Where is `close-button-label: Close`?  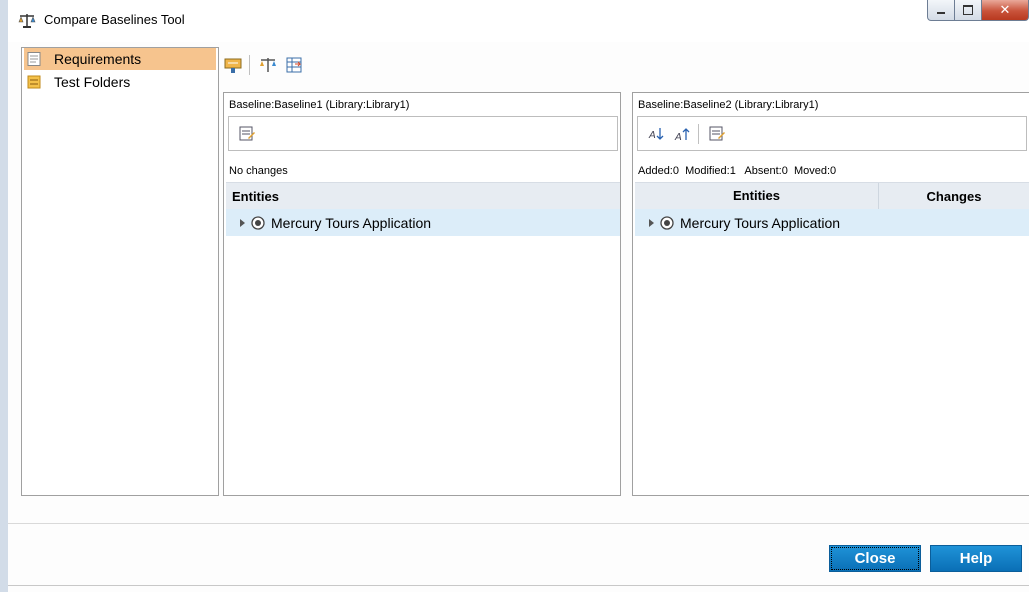 close-button-label: Close is located at coordinates (875, 558).